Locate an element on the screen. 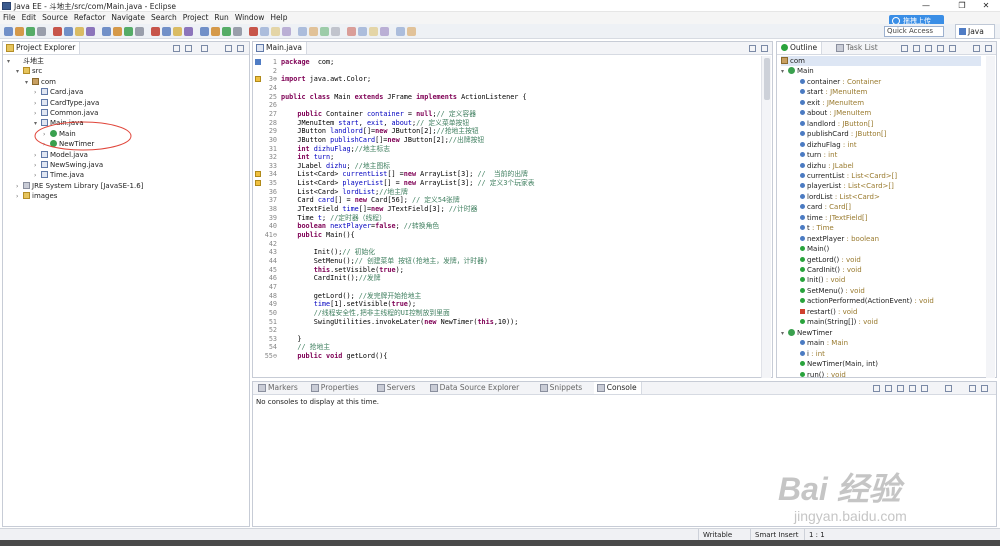 This screenshot has width=1000, height=546. explorer-item: › Time.java is located at coordinates (59, 175).